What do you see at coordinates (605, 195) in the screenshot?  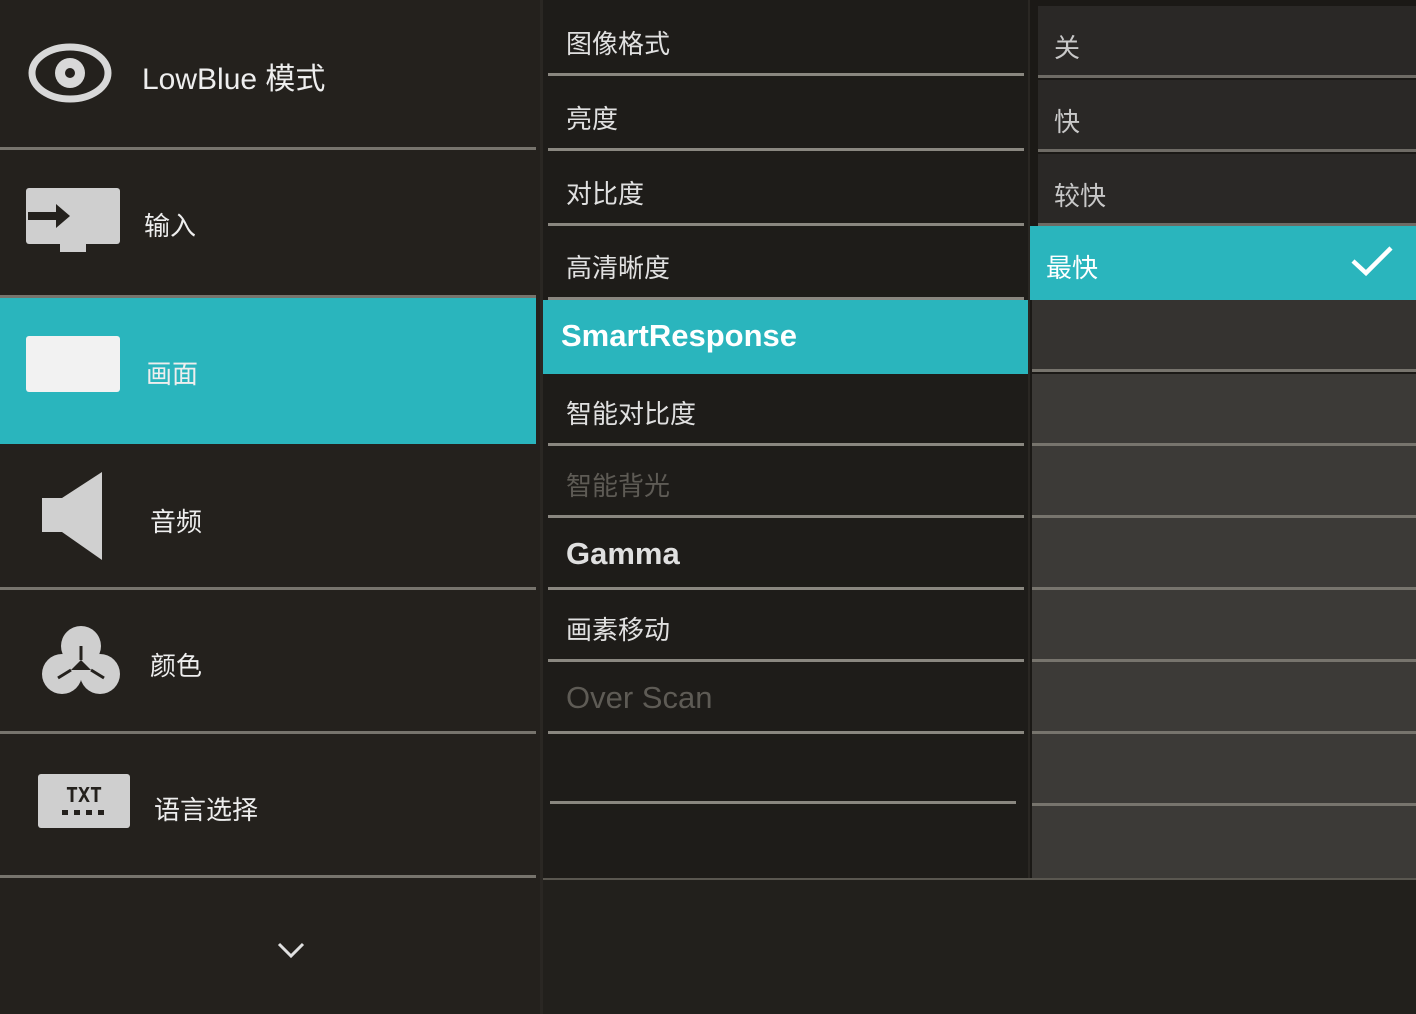 I see `submenu-label: 对比度` at bounding box center [605, 195].